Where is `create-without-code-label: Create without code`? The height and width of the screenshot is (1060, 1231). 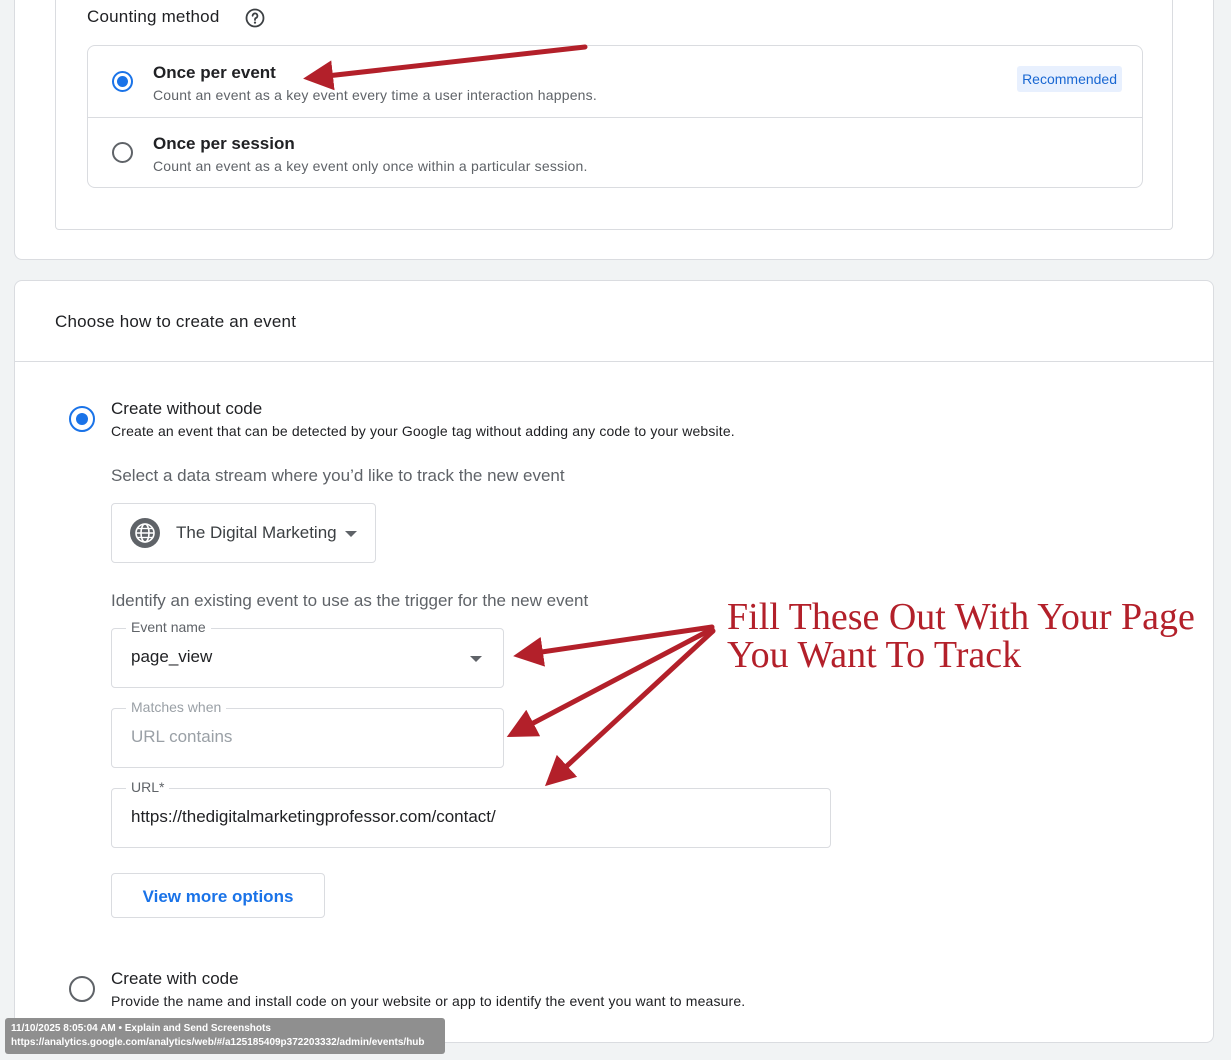 create-without-code-label: Create without code is located at coordinates (186, 409).